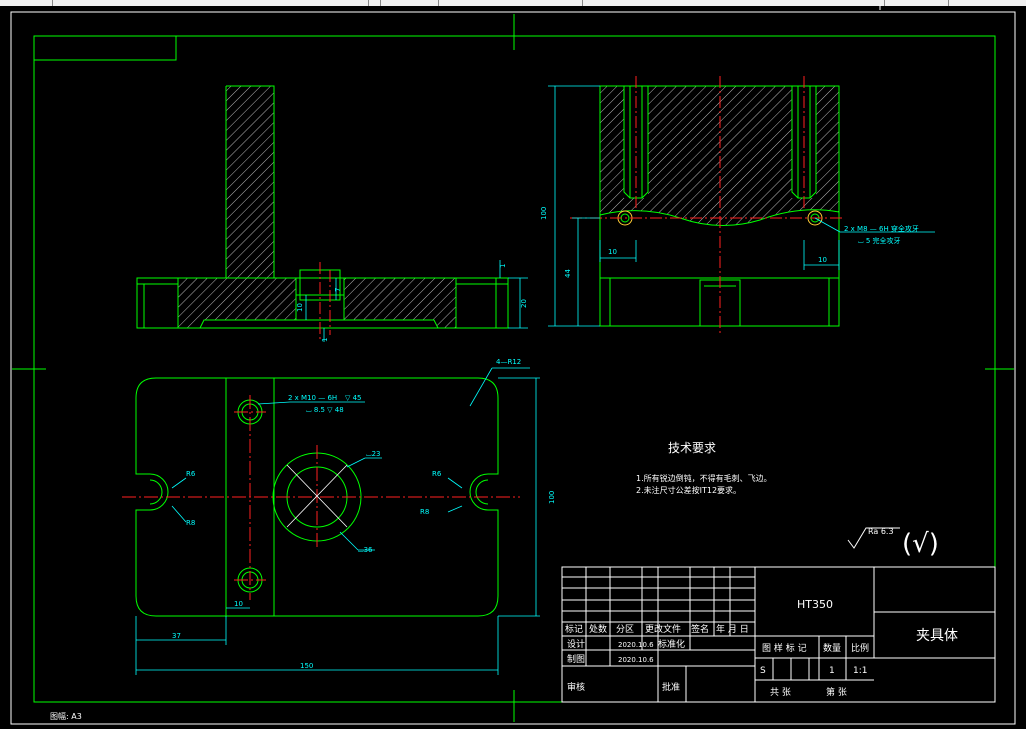  What do you see at coordinates (832, 648) in the screenshot?
I see `qty-label: 数量` at bounding box center [832, 648].